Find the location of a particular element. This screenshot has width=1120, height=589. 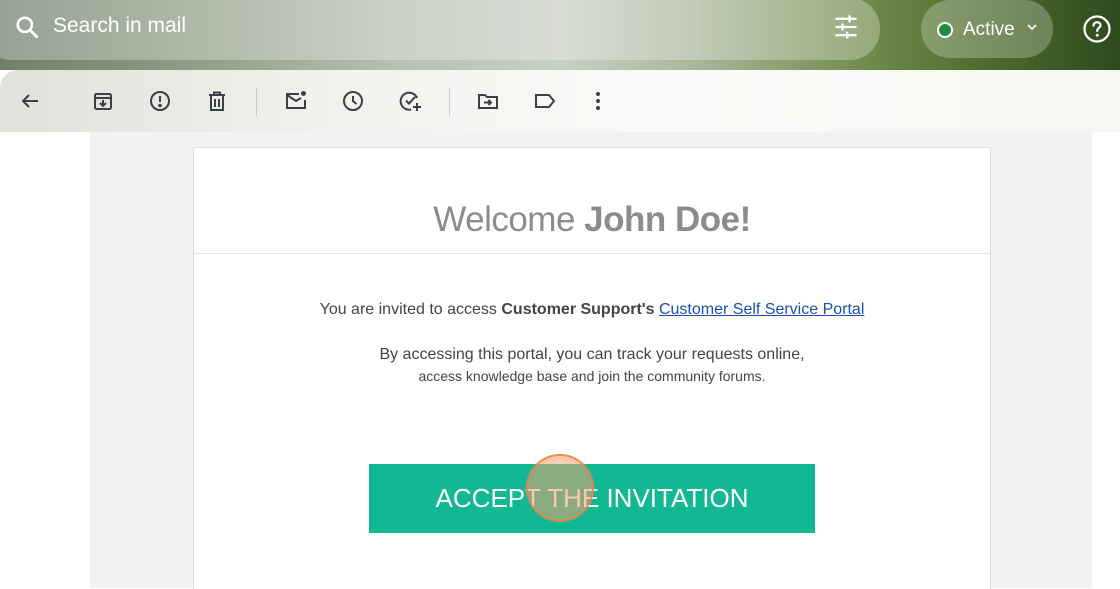

card-divider is located at coordinates (592, 253).